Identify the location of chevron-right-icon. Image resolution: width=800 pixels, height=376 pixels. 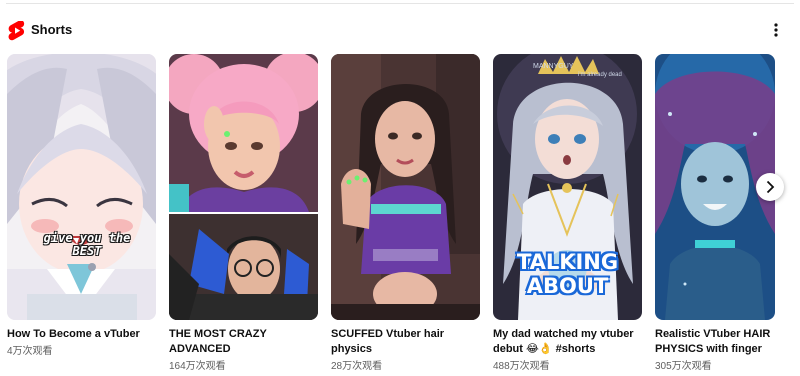
(770, 187).